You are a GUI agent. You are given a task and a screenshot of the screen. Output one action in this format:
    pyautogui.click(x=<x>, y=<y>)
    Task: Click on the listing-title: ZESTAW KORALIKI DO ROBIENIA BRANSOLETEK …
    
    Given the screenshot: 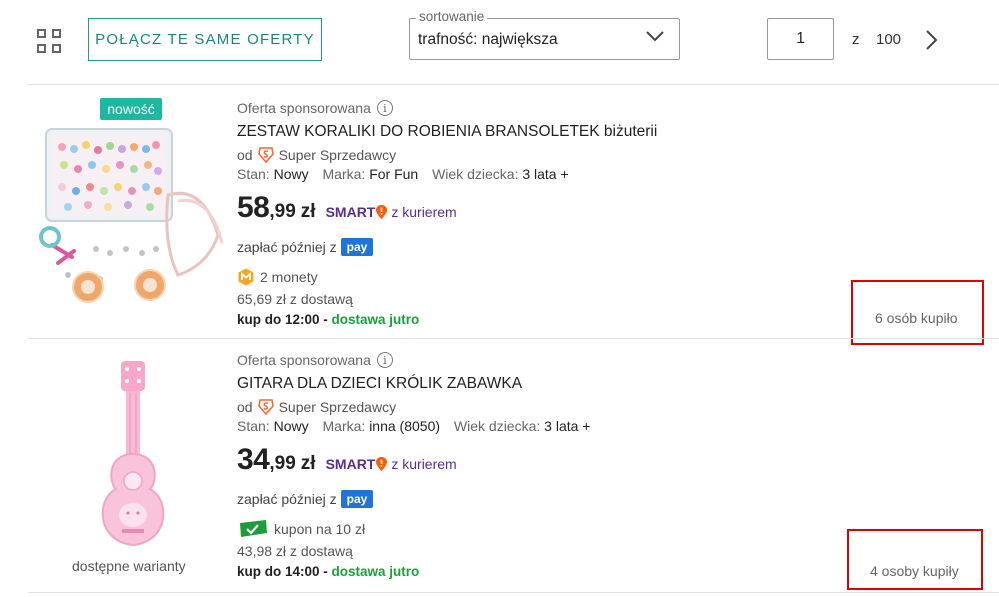 What is the action you would take?
    pyautogui.click(x=447, y=133)
    